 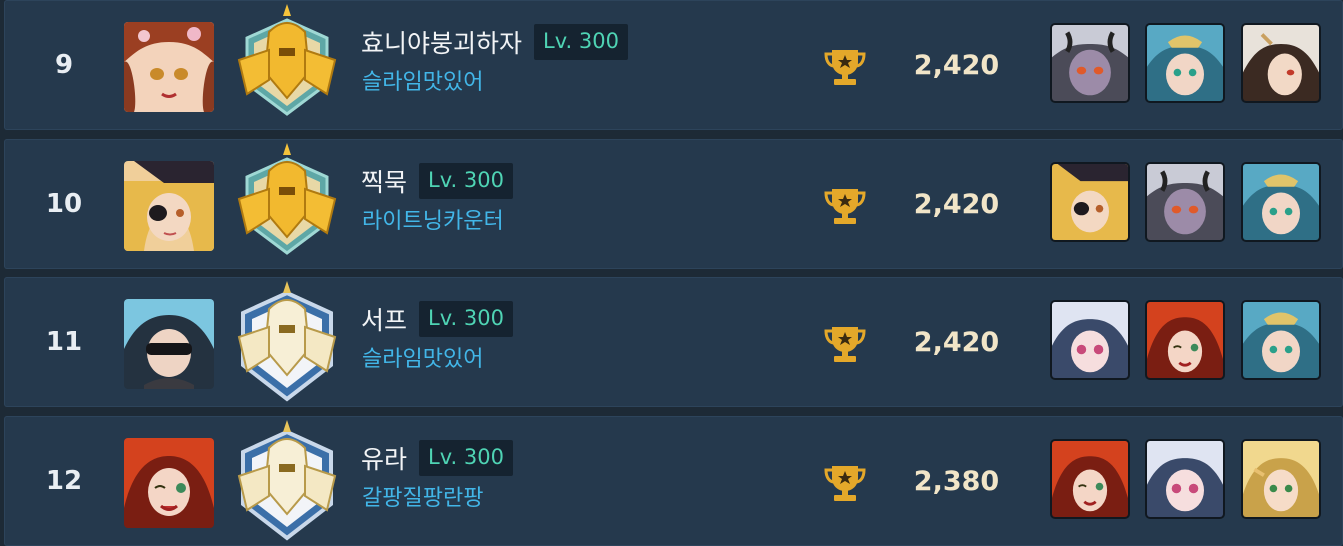 I want to click on guild-name: 라이트닝카운터, so click(x=433, y=219).